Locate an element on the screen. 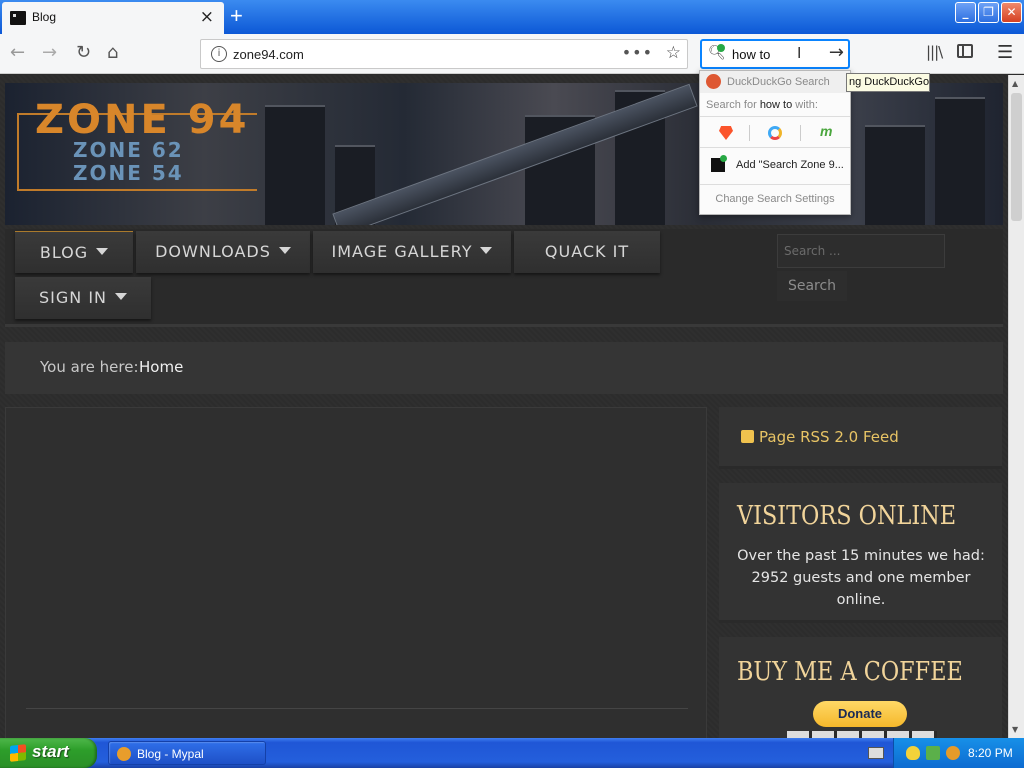  nav-item-image-gallery: IMAGE GALLERY is located at coordinates (412, 252).